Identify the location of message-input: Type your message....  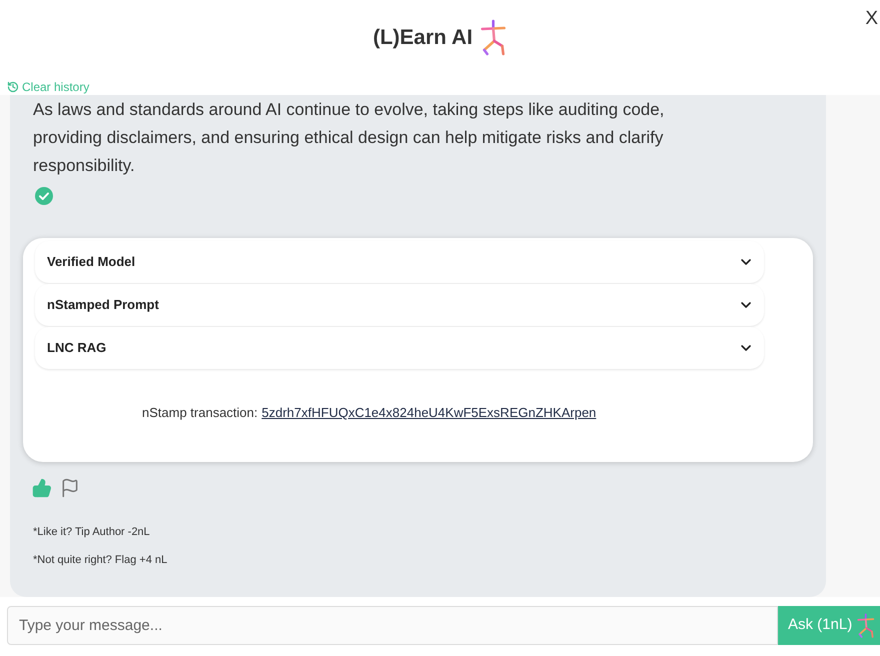
(392, 625).